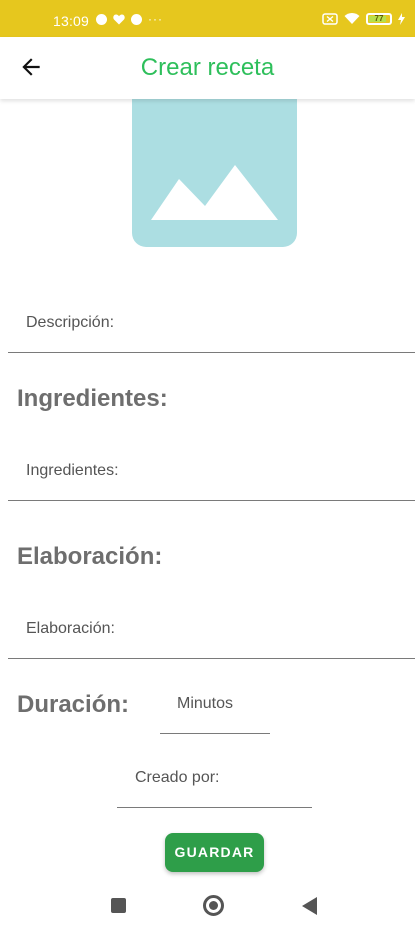 The image size is (415, 929). What do you see at coordinates (352, 18) in the screenshot?
I see `wifi-icon` at bounding box center [352, 18].